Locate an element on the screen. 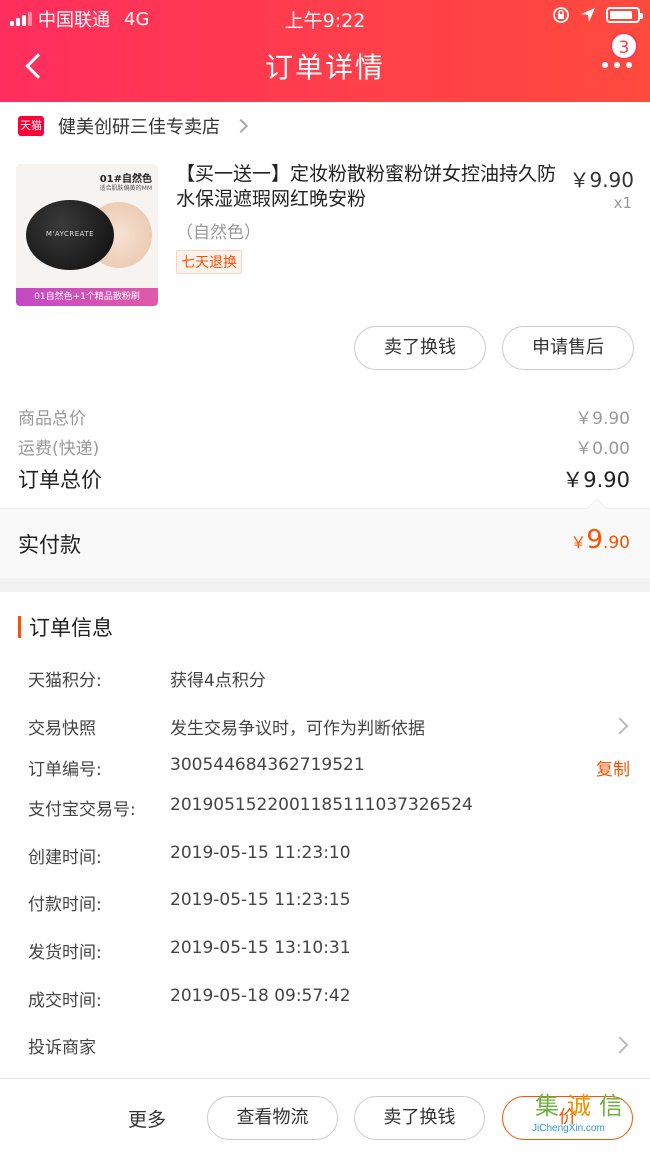 The height and width of the screenshot is (1155, 650). watermark-char: 信 is located at coordinates (611, 1106).